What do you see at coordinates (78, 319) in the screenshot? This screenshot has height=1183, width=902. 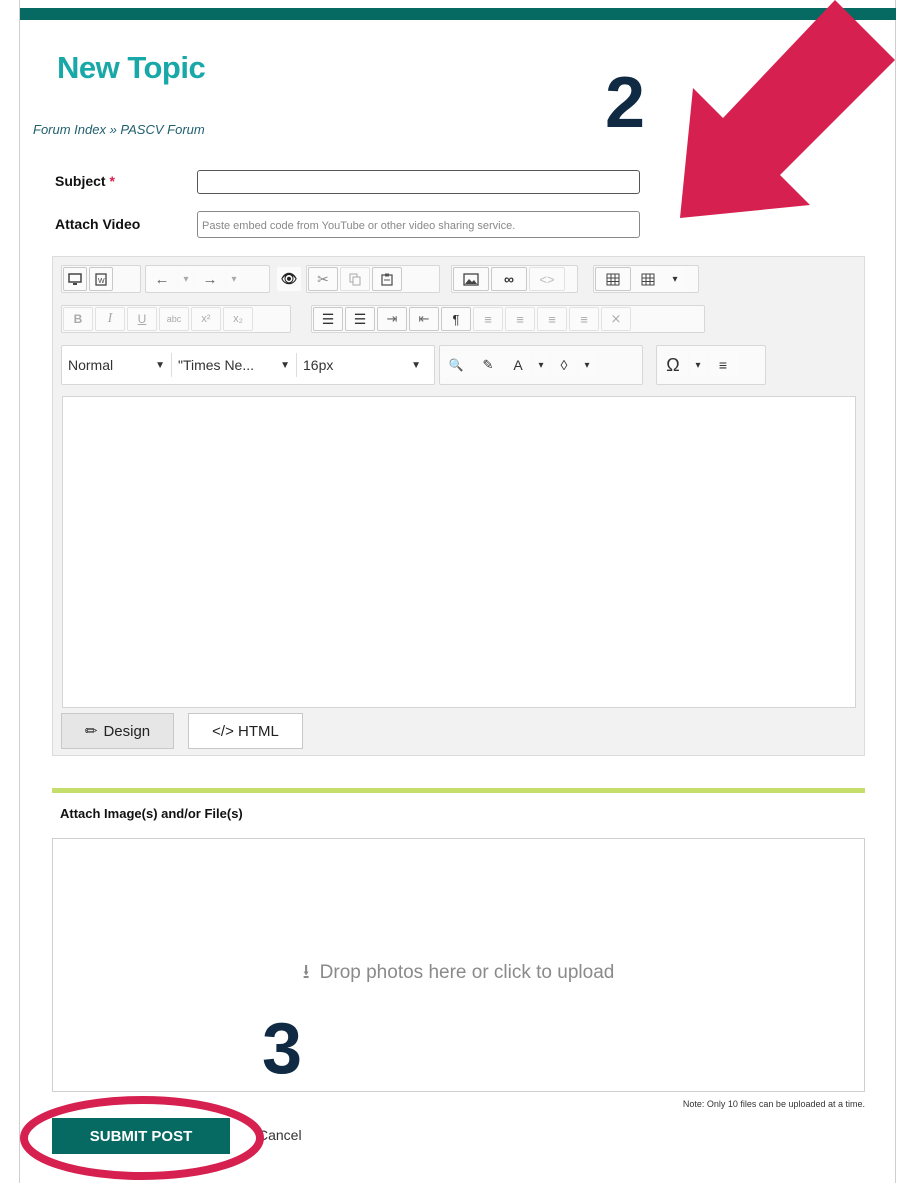 I see `bold-button: B` at bounding box center [78, 319].